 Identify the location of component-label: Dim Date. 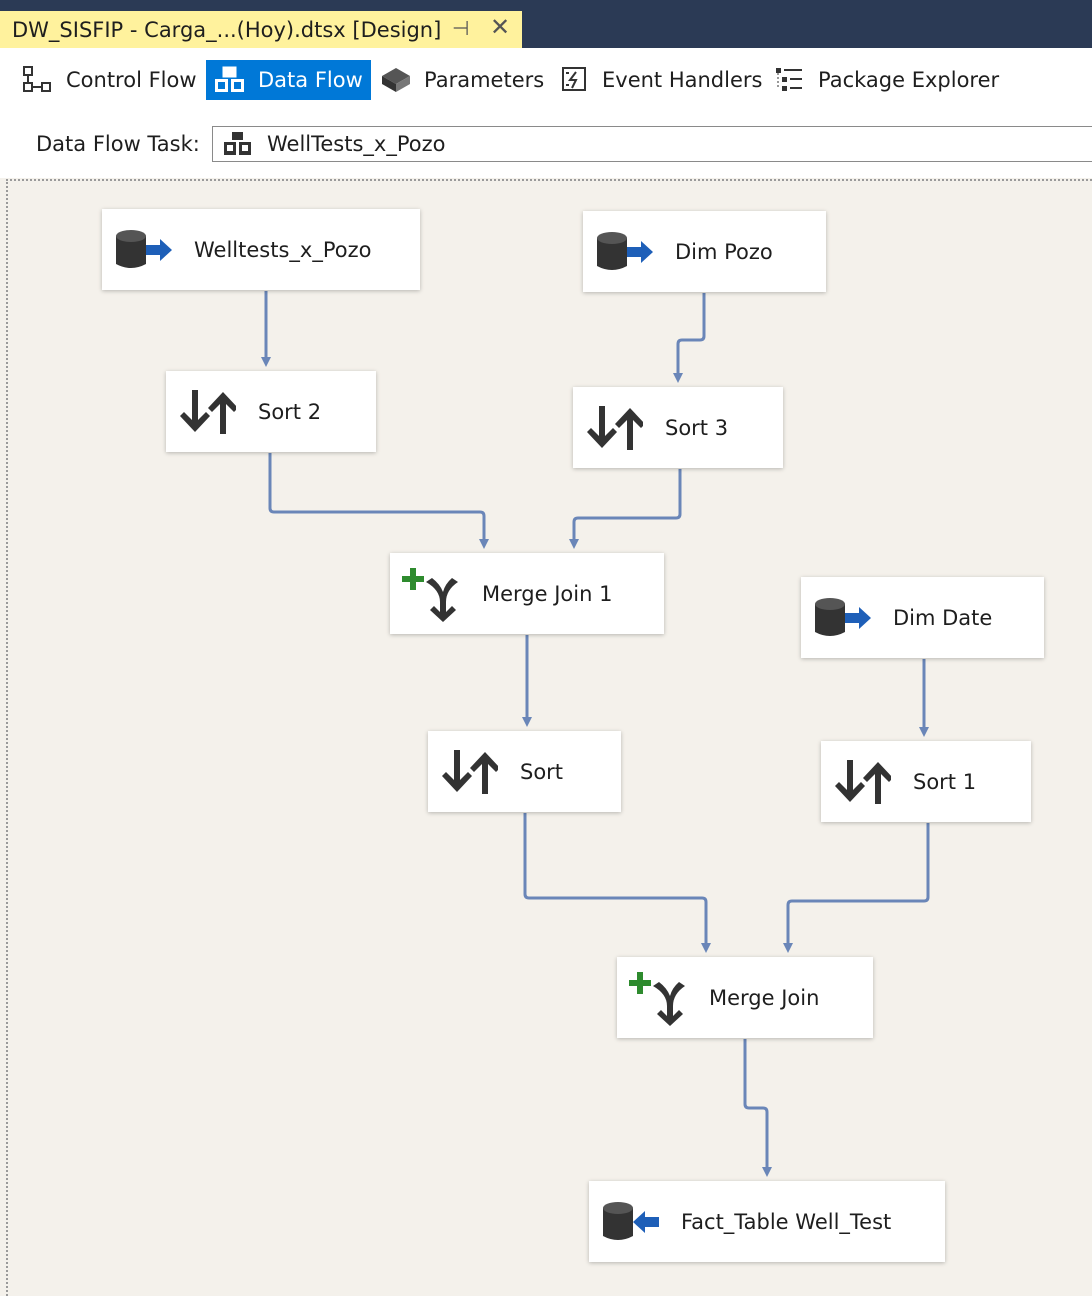
(943, 617).